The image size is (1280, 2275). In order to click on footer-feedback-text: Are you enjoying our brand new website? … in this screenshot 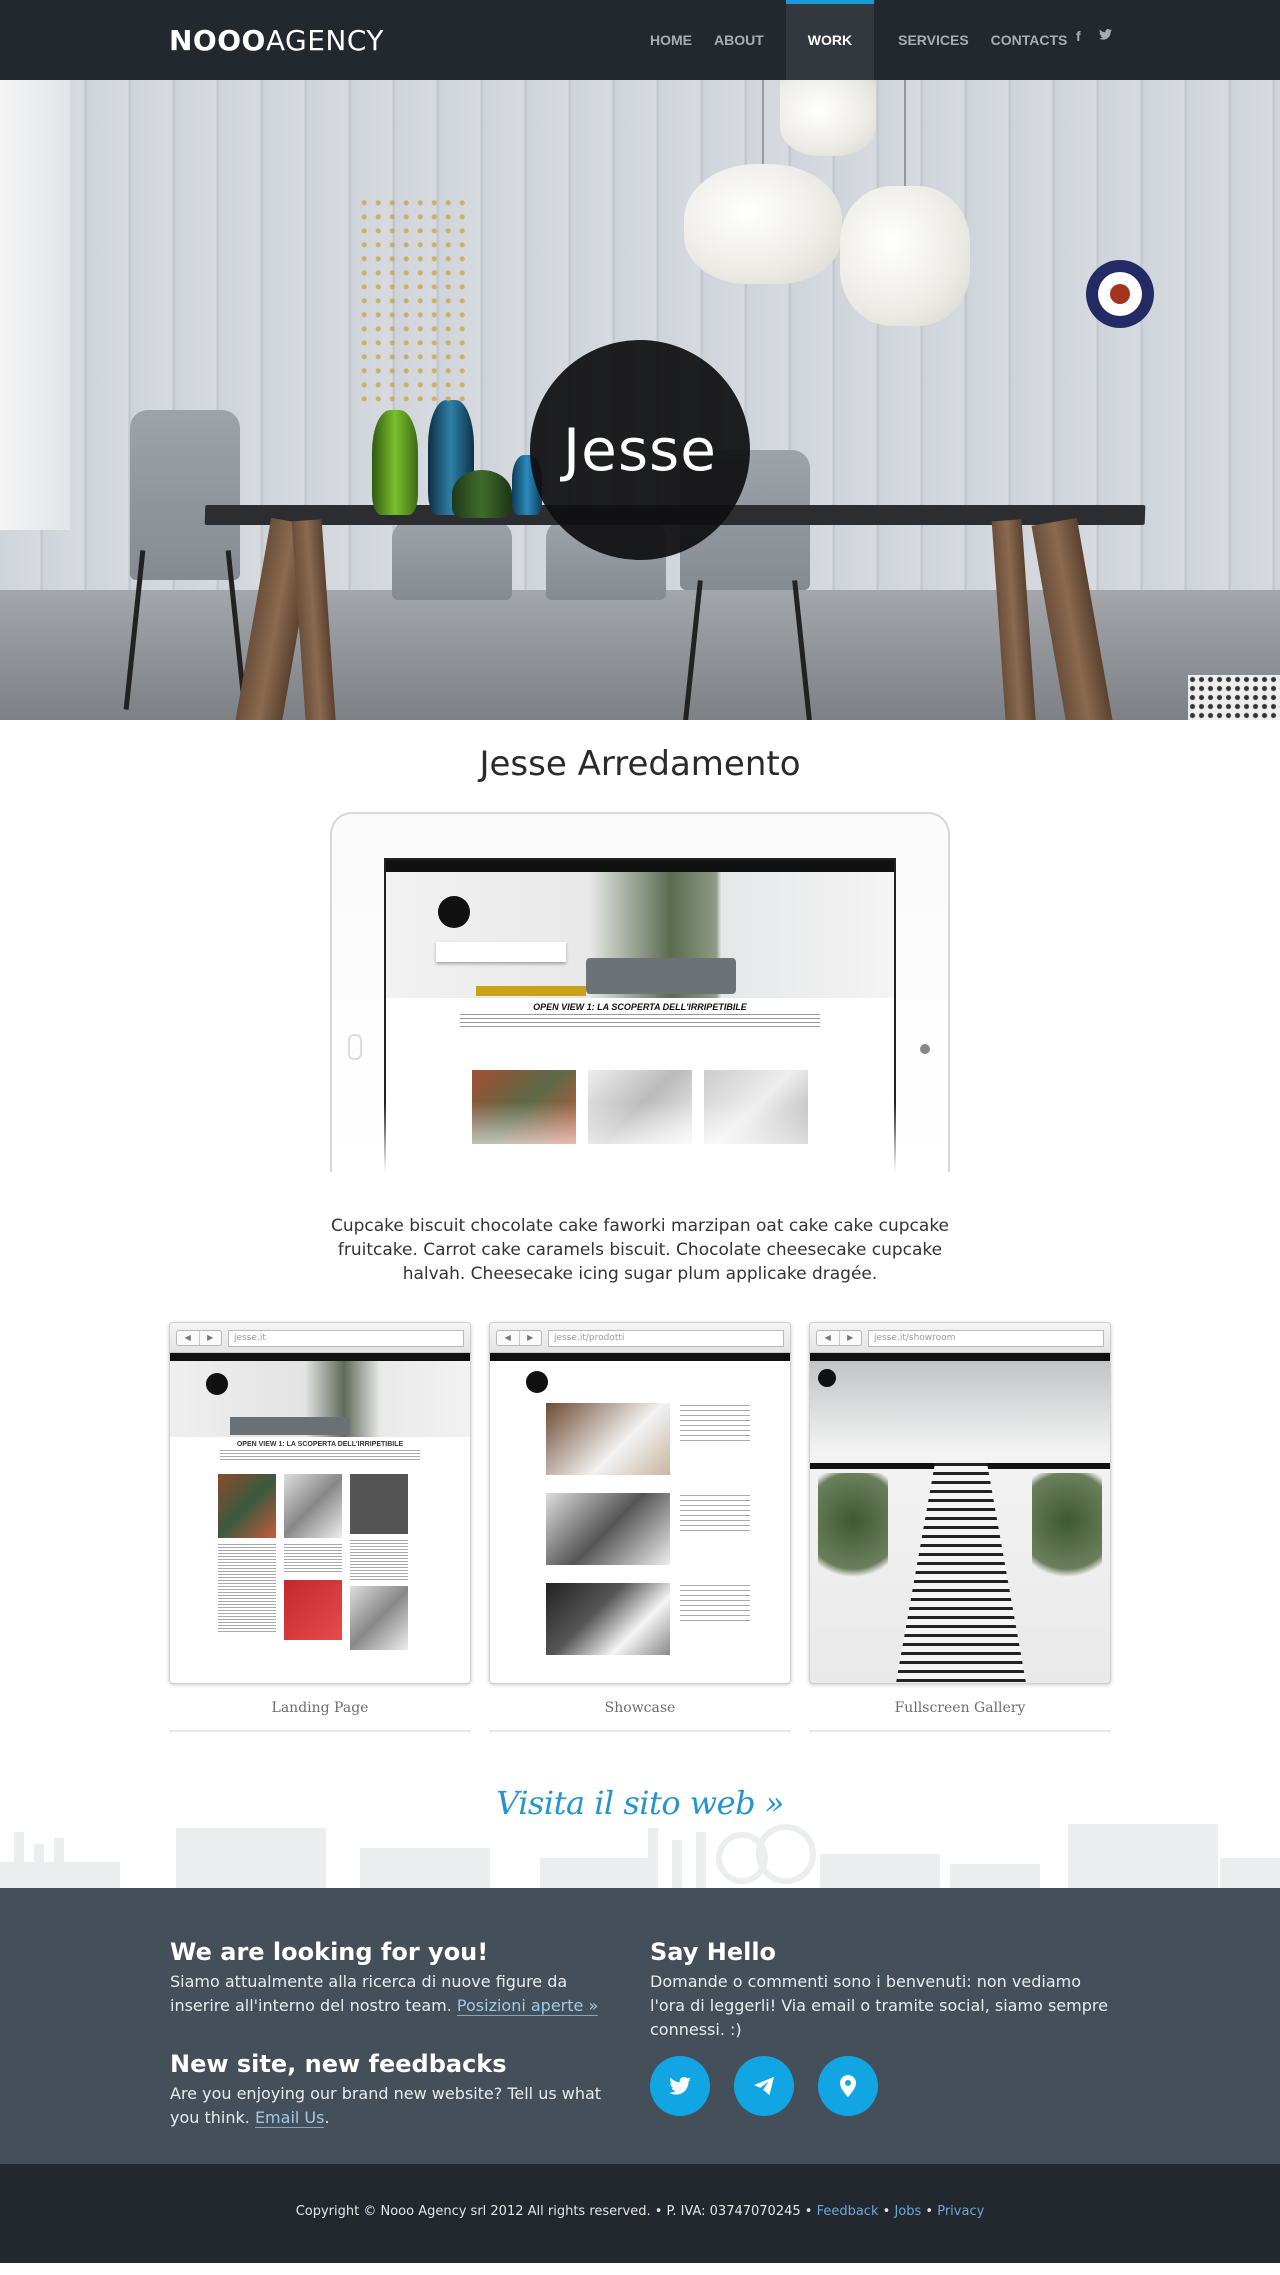, I will do `click(390, 2106)`.